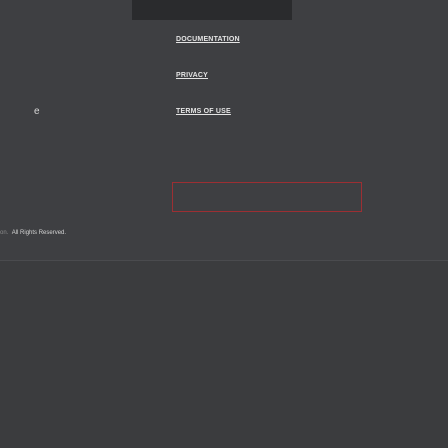 The width and height of the screenshot is (448, 448). I want to click on copyright-prefix: on., so click(4, 233).